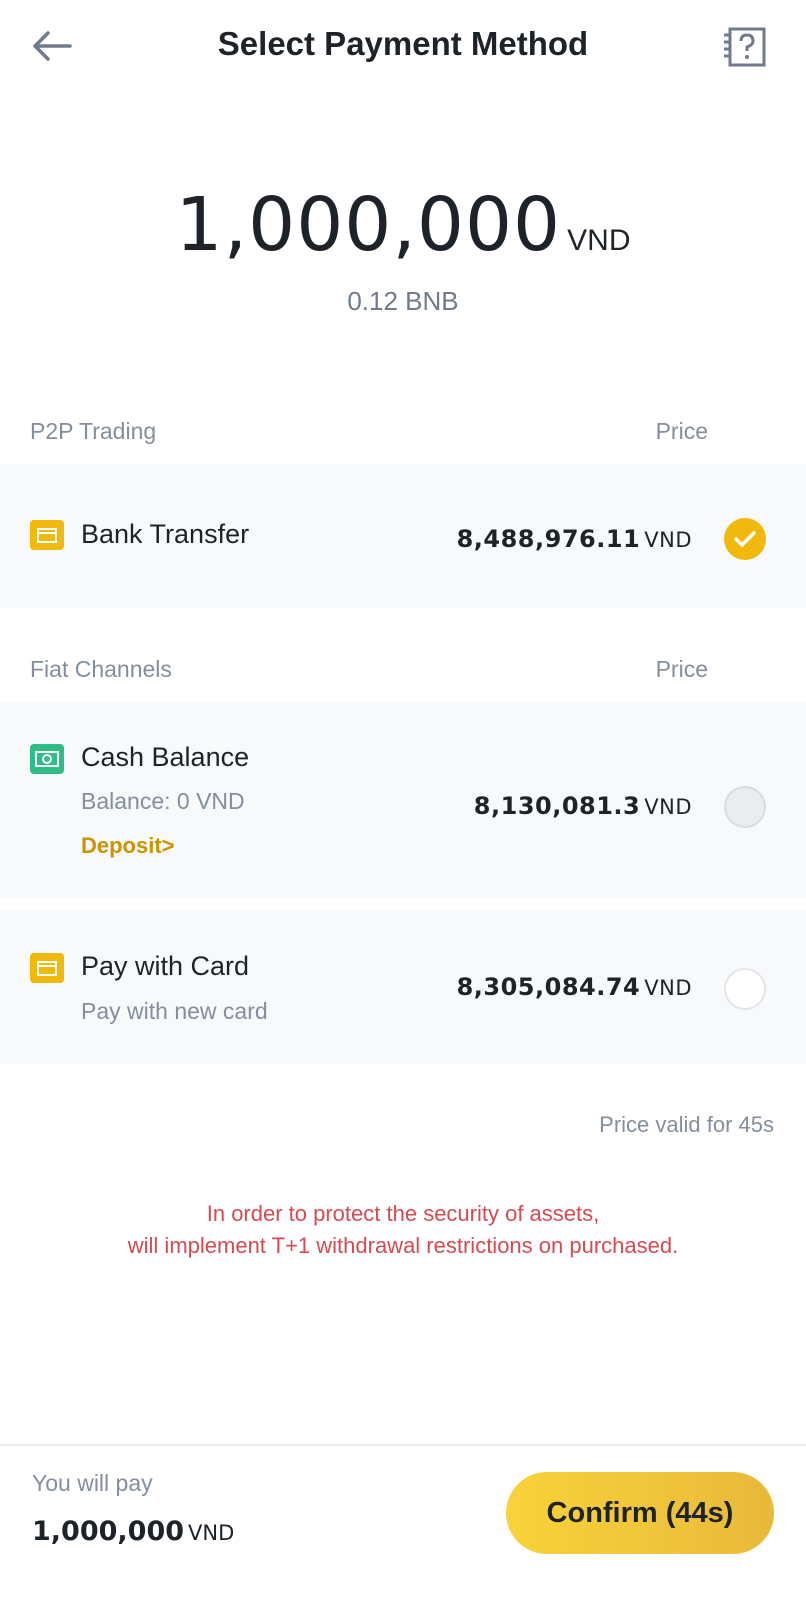 This screenshot has width=806, height=1600. I want to click on bank-card-icon, so click(47, 535).